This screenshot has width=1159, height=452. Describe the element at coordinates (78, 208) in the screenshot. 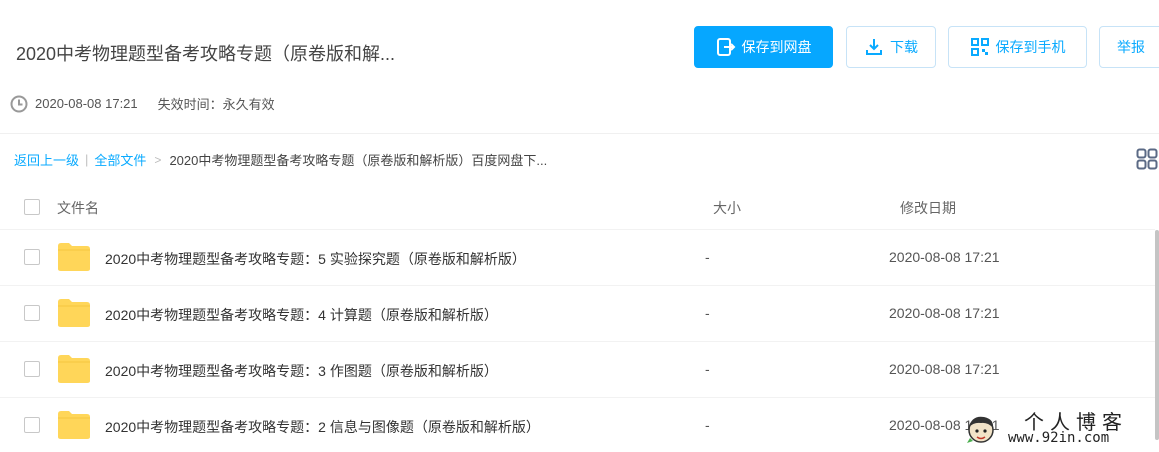

I see `column-header-name: 文件名` at that location.